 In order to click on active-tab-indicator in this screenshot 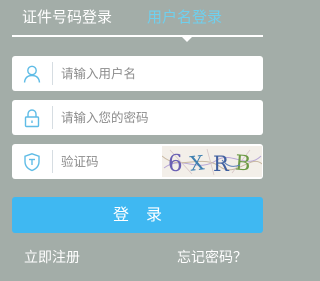, I will do `click(187, 39)`.